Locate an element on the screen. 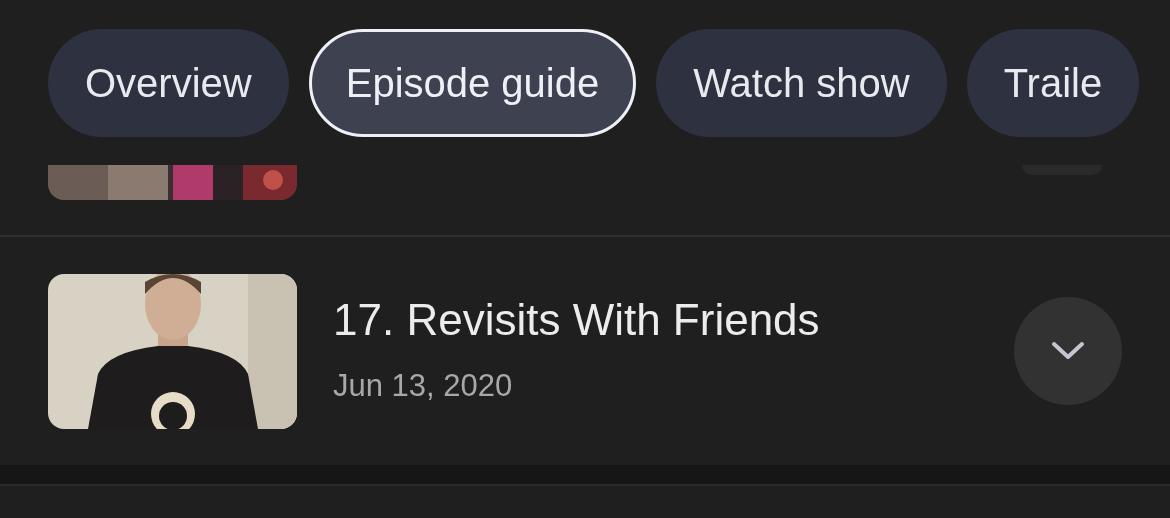  chevron-down-icon is located at coordinates (1068, 351).